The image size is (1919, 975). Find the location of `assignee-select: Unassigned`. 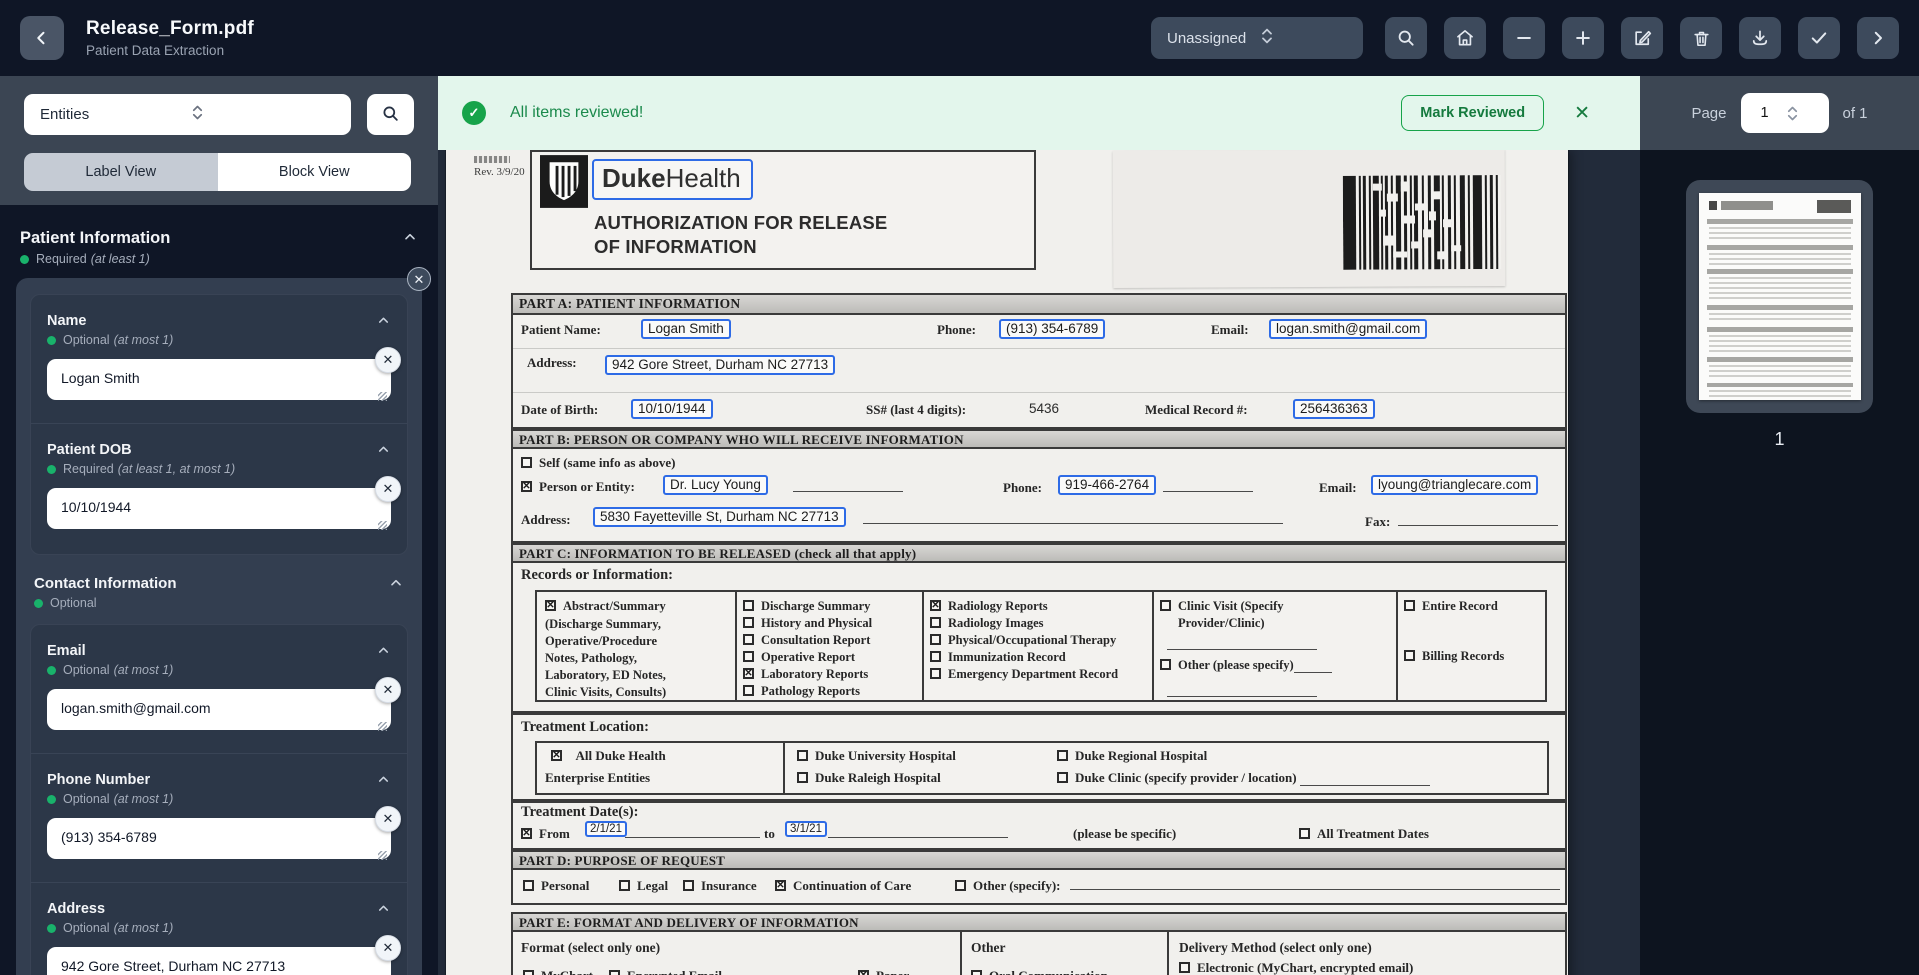

assignee-select: Unassigned is located at coordinates (1257, 38).